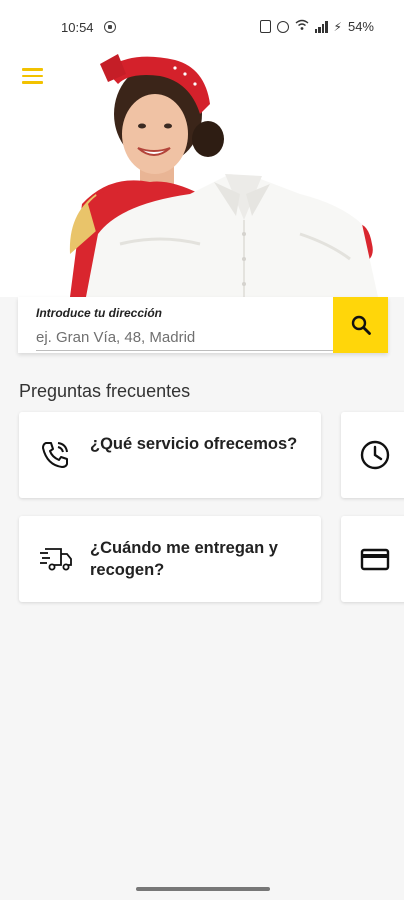 Image resolution: width=404 pixels, height=900 pixels. I want to click on faq-card-schedule, so click(372, 455).